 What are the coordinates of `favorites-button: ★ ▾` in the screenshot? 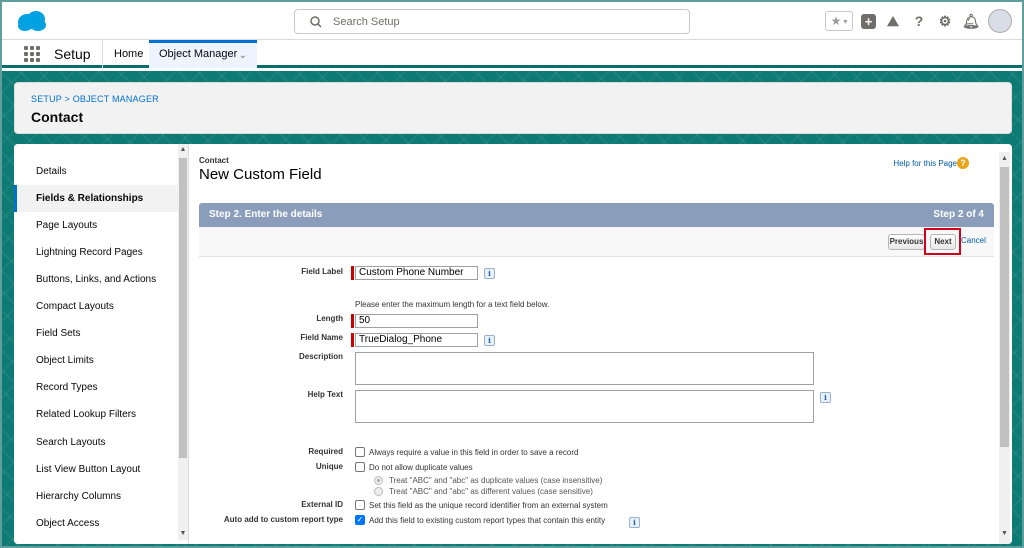 It's located at (839, 21).